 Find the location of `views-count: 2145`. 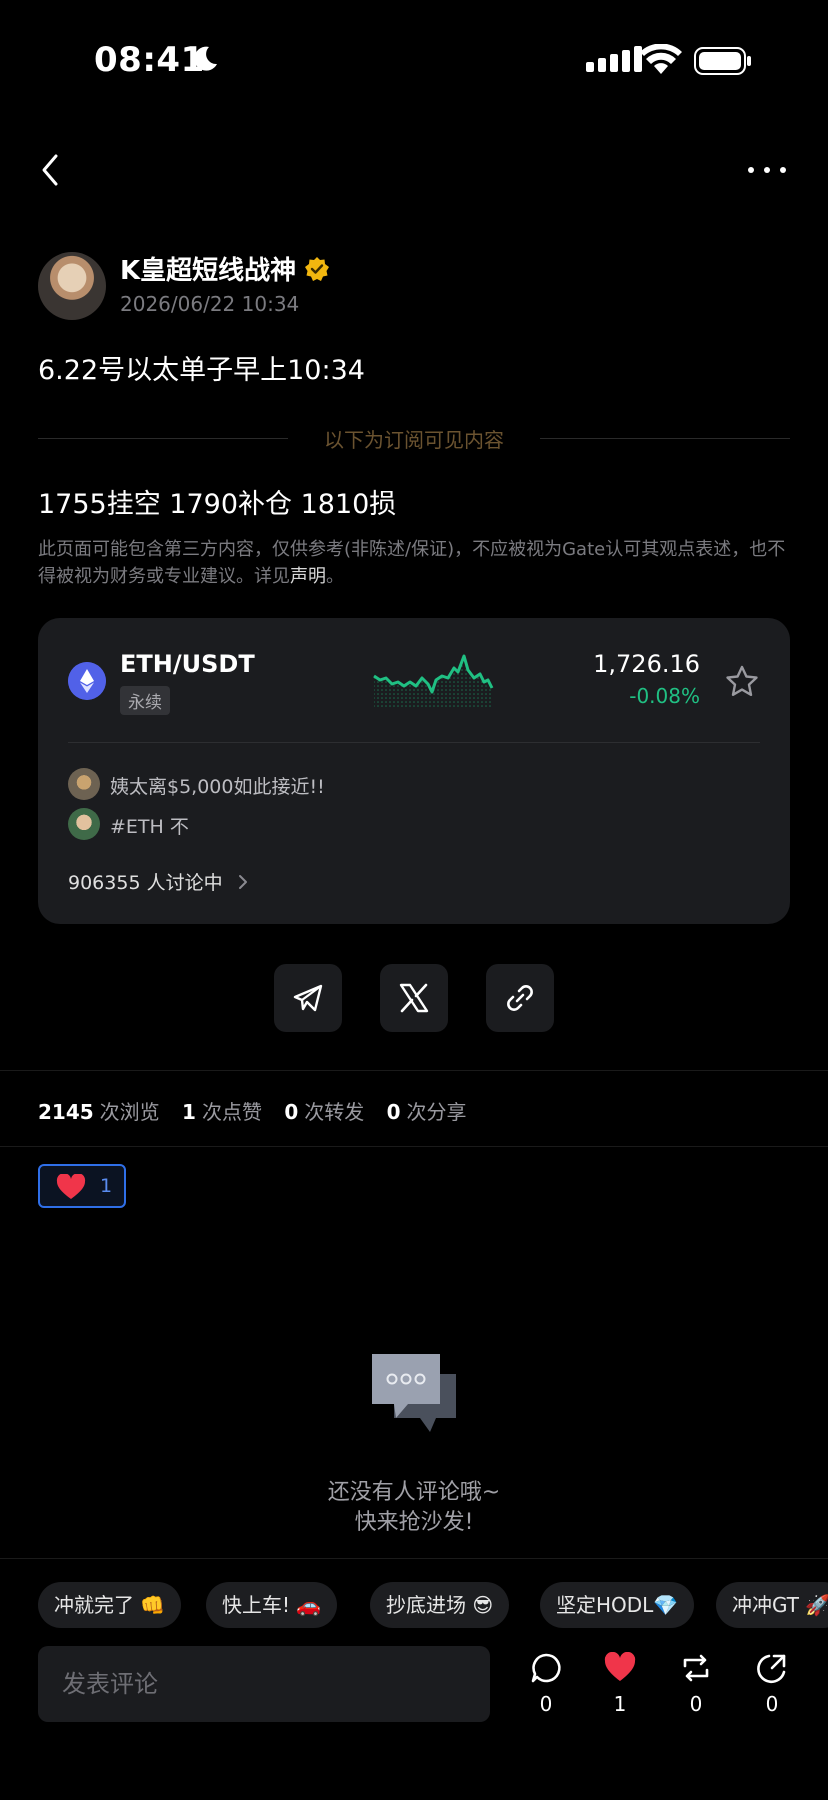

views-count: 2145 is located at coordinates (66, 1112).